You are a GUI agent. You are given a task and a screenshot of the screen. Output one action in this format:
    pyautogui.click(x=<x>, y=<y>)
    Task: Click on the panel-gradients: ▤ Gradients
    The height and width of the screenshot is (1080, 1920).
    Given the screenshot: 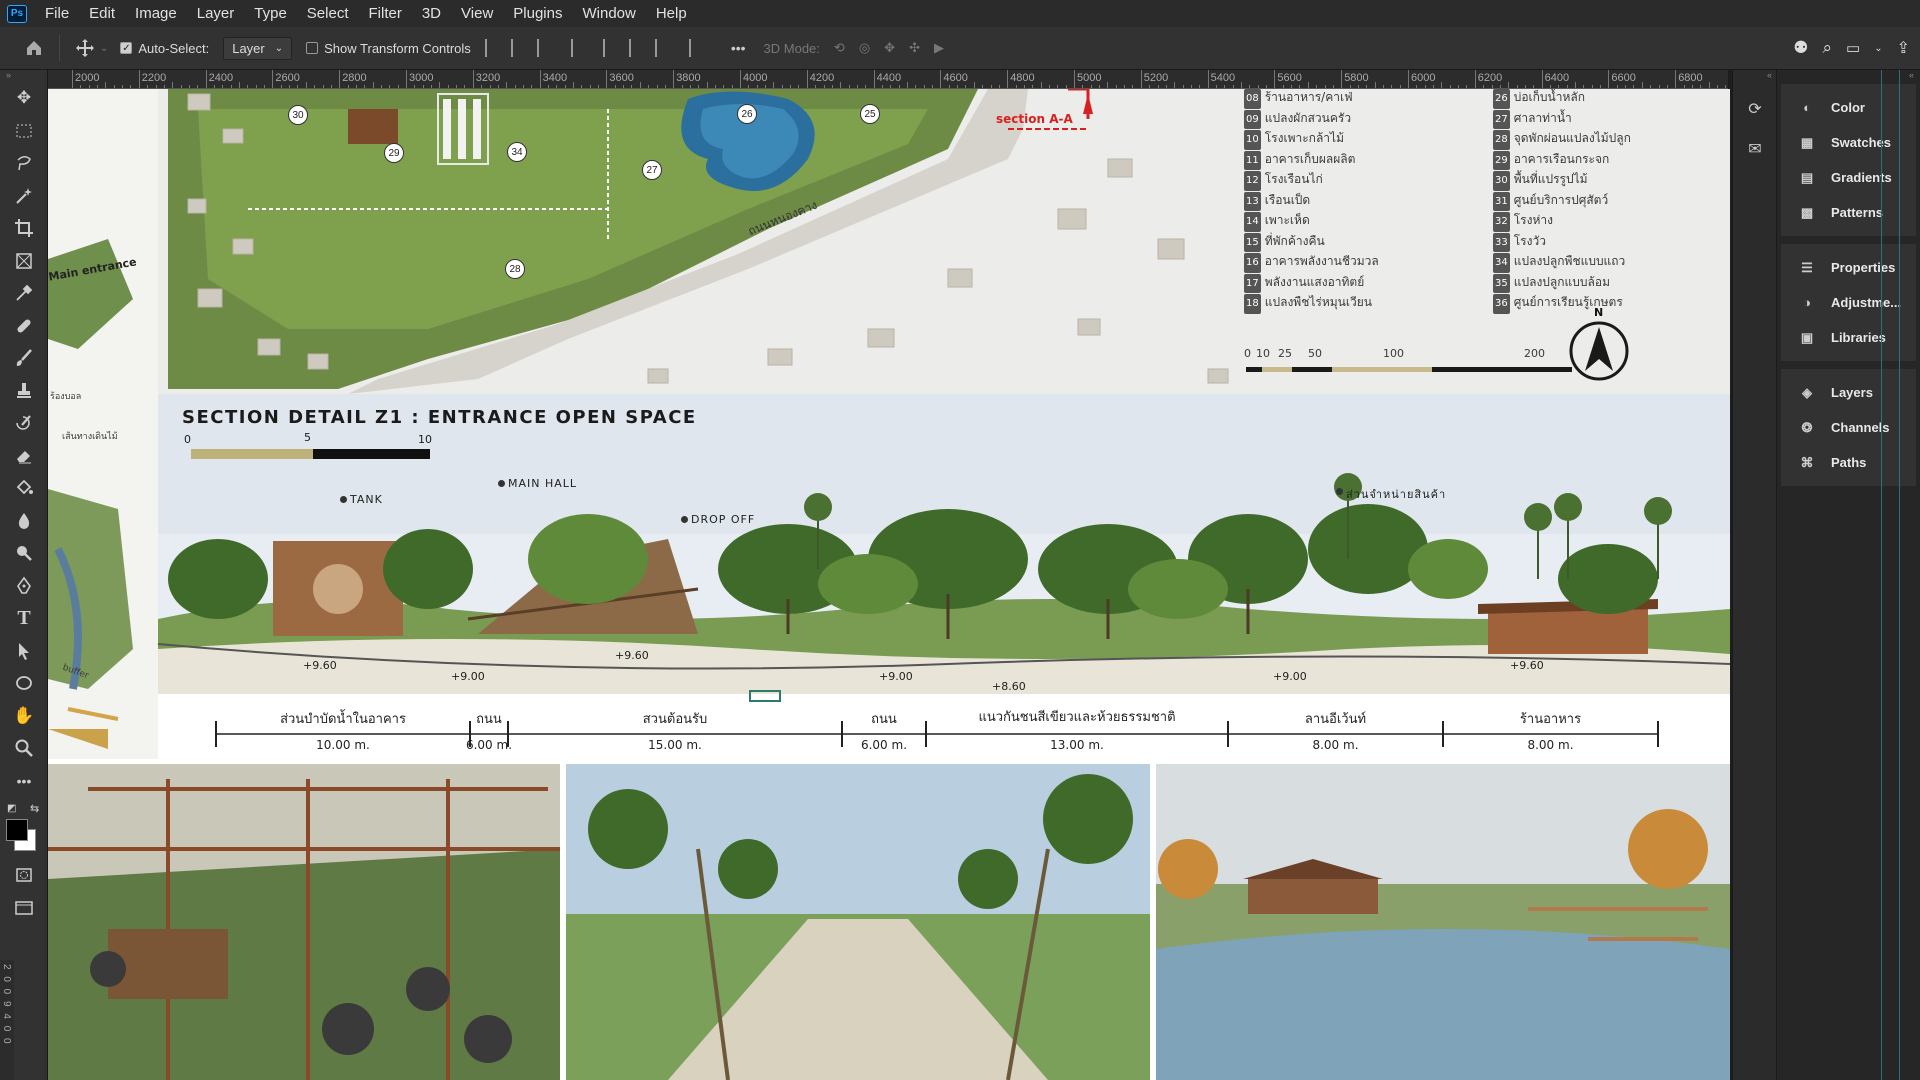 What is the action you would take?
    pyautogui.click(x=1848, y=177)
    